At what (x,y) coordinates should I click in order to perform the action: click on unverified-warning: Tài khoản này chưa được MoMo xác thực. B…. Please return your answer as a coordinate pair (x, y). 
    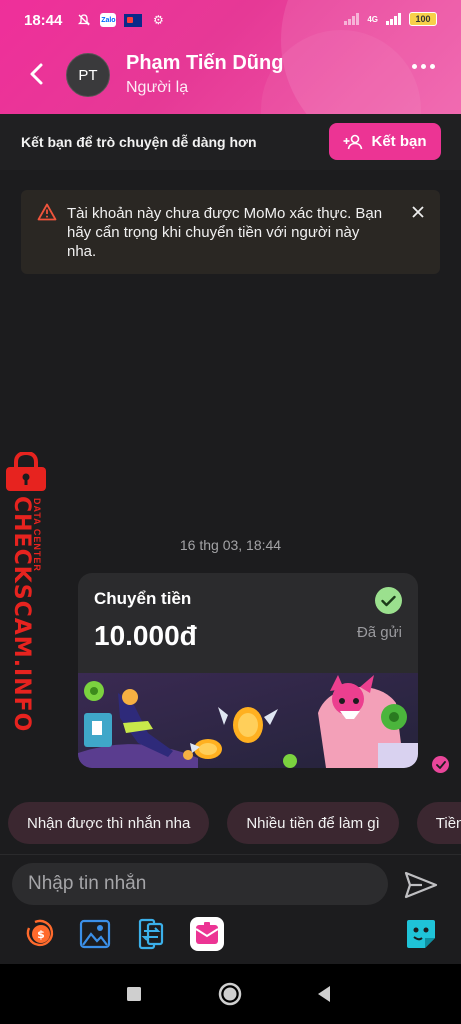
    Looking at the image, I should click on (230, 232).